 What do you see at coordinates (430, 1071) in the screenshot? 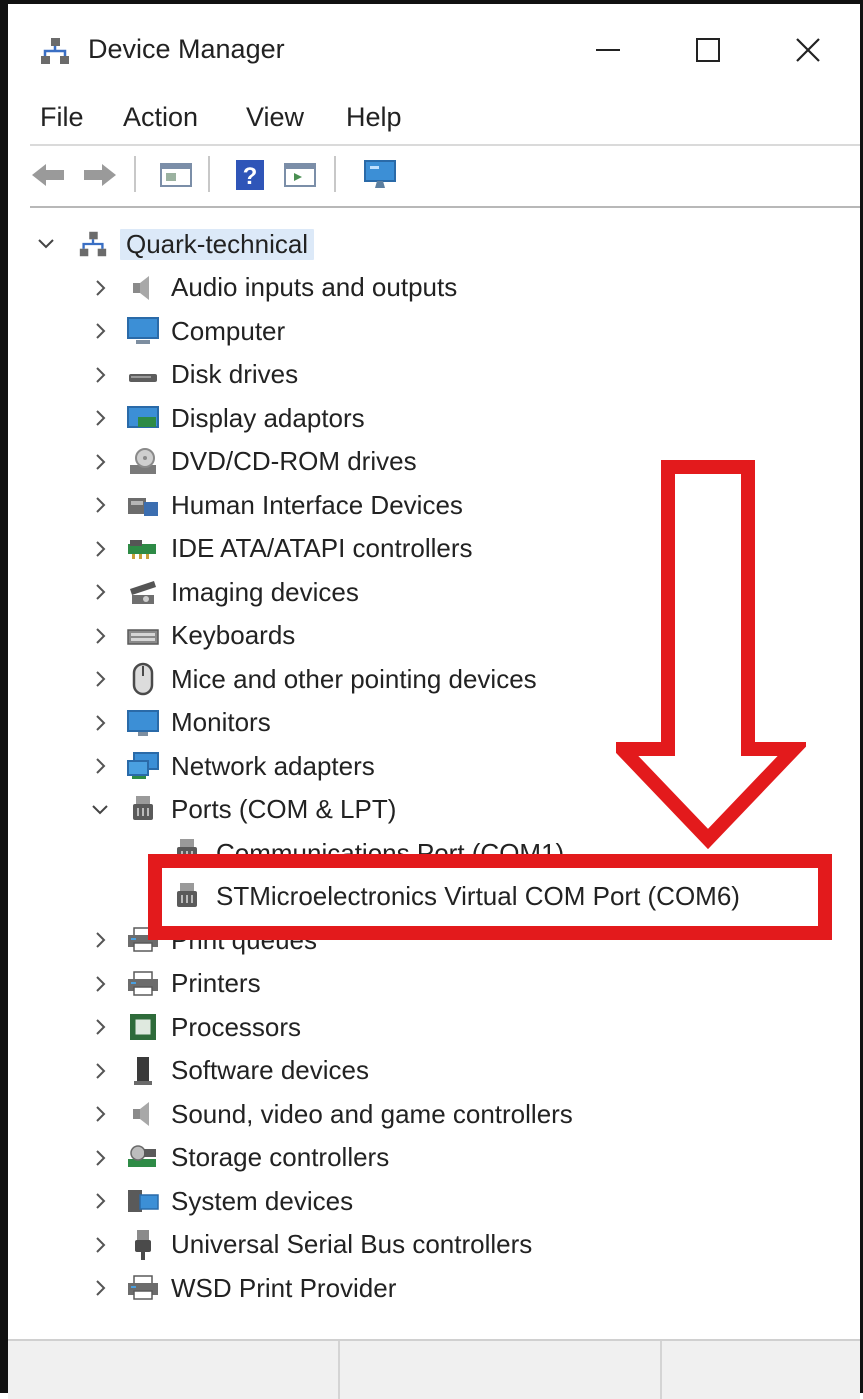
I see `tree-item-software-devices: Software devices` at bounding box center [430, 1071].